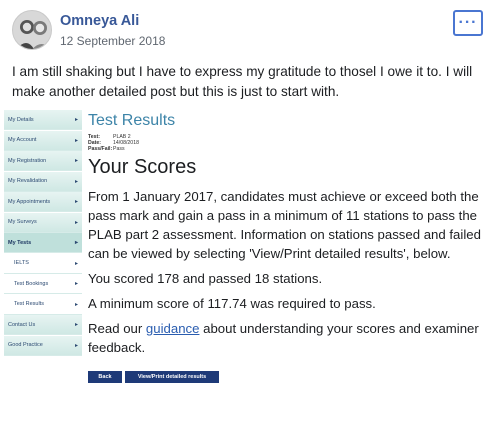  What do you see at coordinates (43, 202) in the screenshot?
I see `sidebar-item-my-appointments: My Appointments ▸` at bounding box center [43, 202].